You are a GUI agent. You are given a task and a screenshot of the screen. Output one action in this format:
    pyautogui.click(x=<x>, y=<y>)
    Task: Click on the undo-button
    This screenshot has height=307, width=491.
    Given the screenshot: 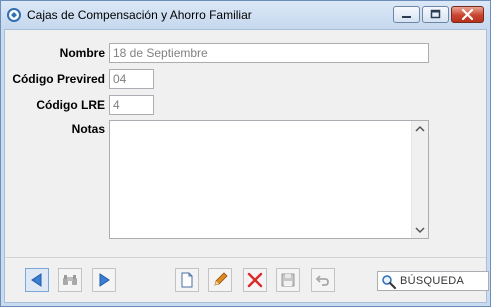 What is the action you would take?
    pyautogui.click(x=323, y=280)
    